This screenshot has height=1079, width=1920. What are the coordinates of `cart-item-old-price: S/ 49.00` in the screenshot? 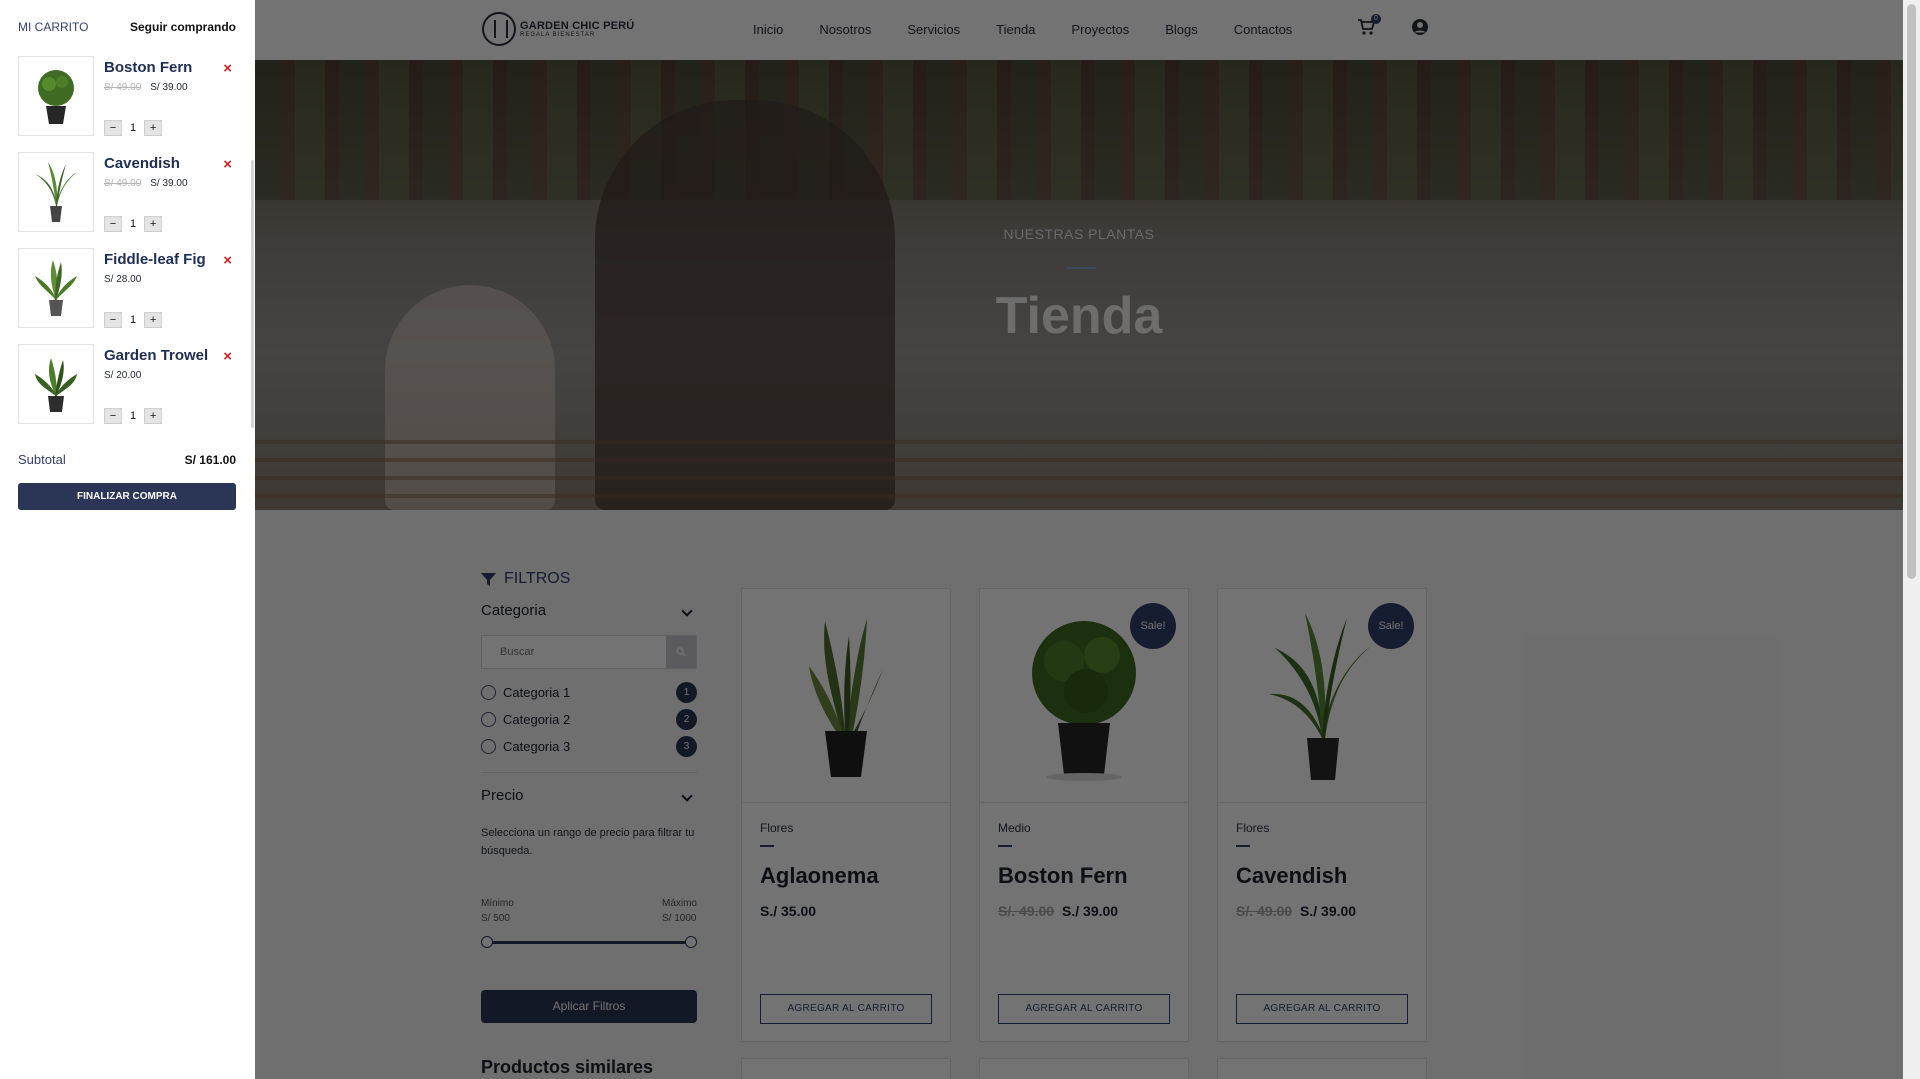 It's located at (123, 183).